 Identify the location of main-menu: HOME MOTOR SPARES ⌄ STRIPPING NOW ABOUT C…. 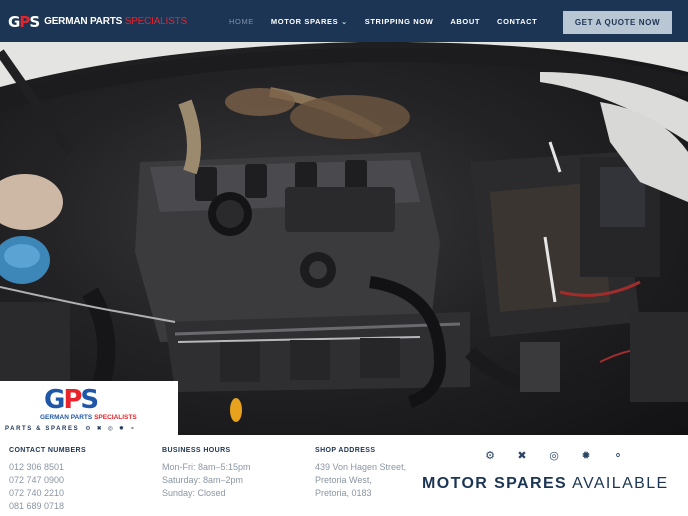
(391, 21).